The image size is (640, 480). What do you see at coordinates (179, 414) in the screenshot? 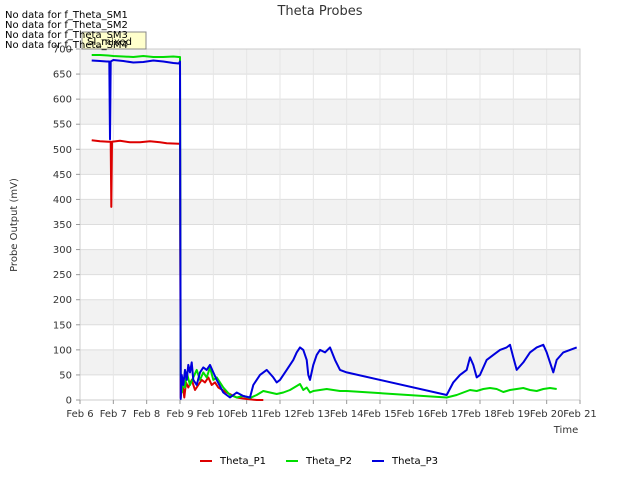
I see `x-tick-label: Feb 9` at bounding box center [179, 414].